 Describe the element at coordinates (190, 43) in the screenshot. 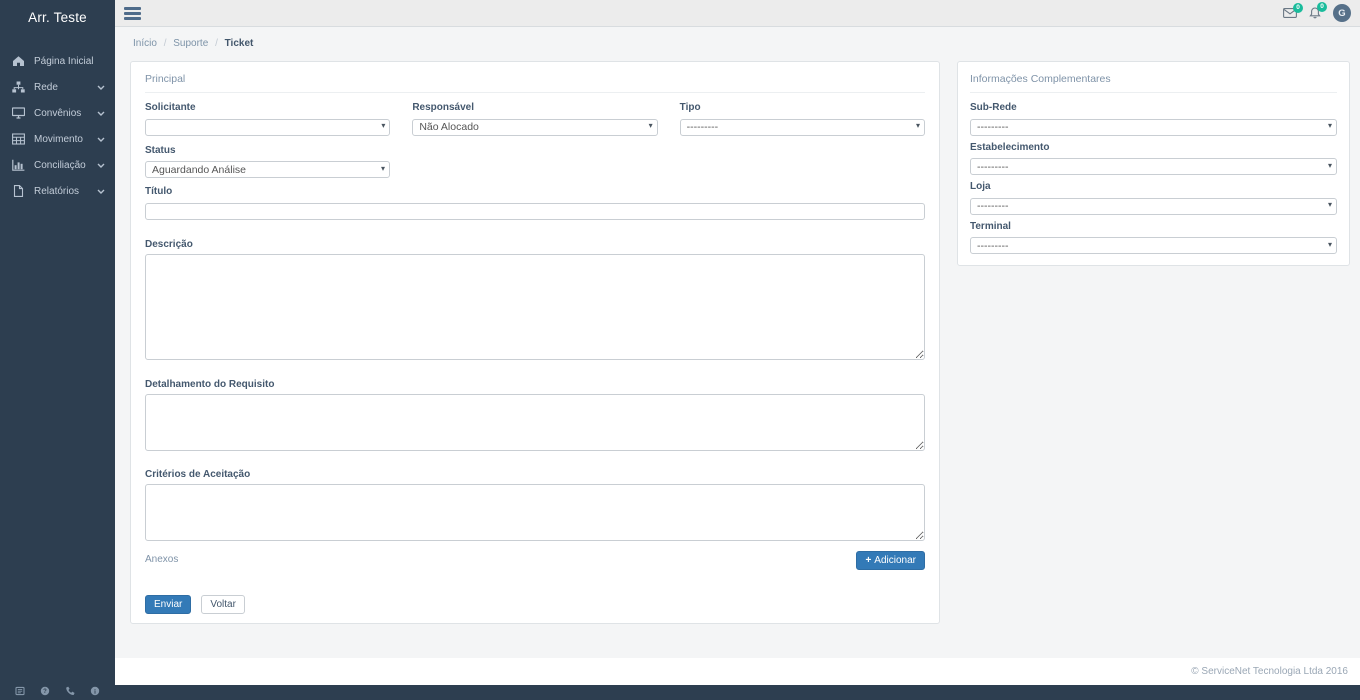

I see `breadcrumb-link-suporte: Suporte` at that location.